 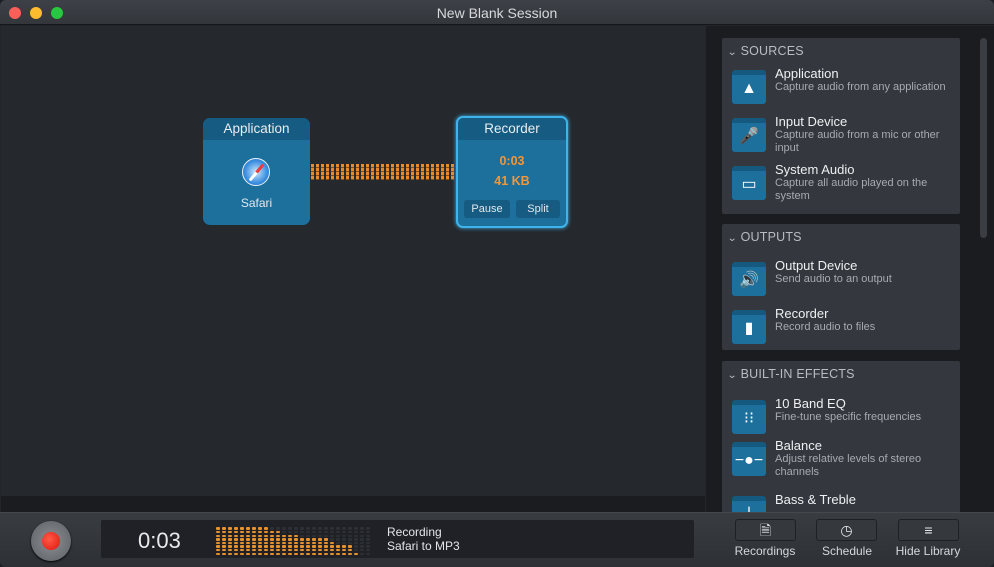 I want to click on status-line-1: Recording, so click(x=414, y=532).